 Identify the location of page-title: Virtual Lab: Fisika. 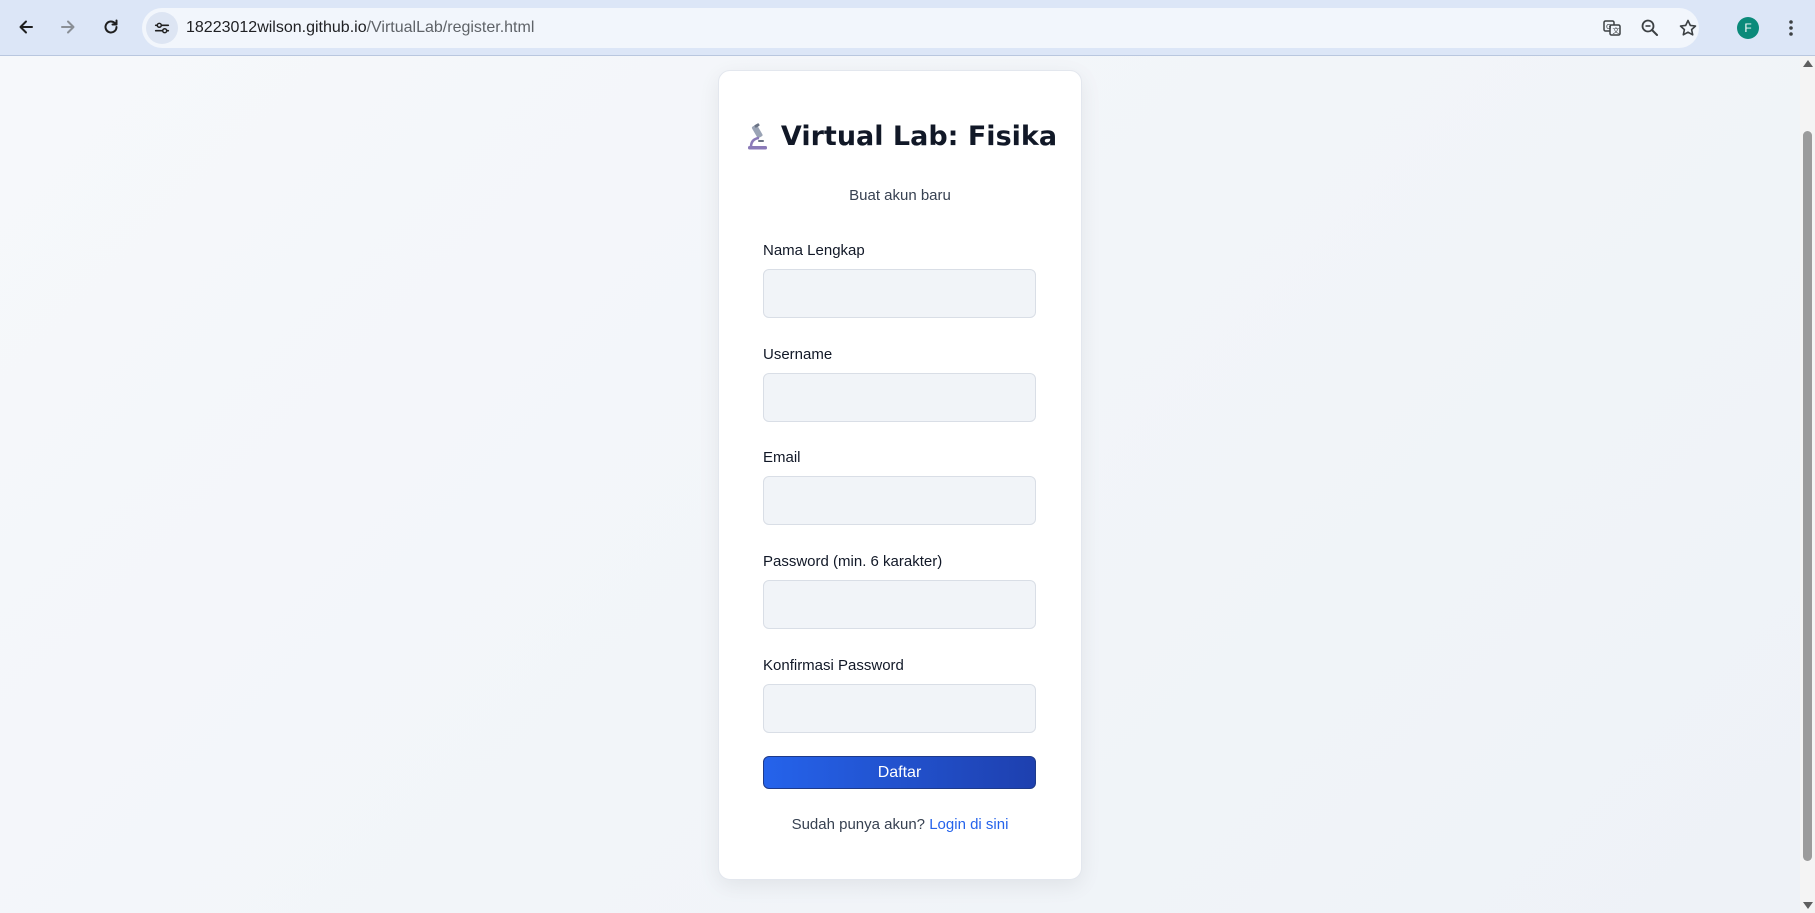
(919, 136).